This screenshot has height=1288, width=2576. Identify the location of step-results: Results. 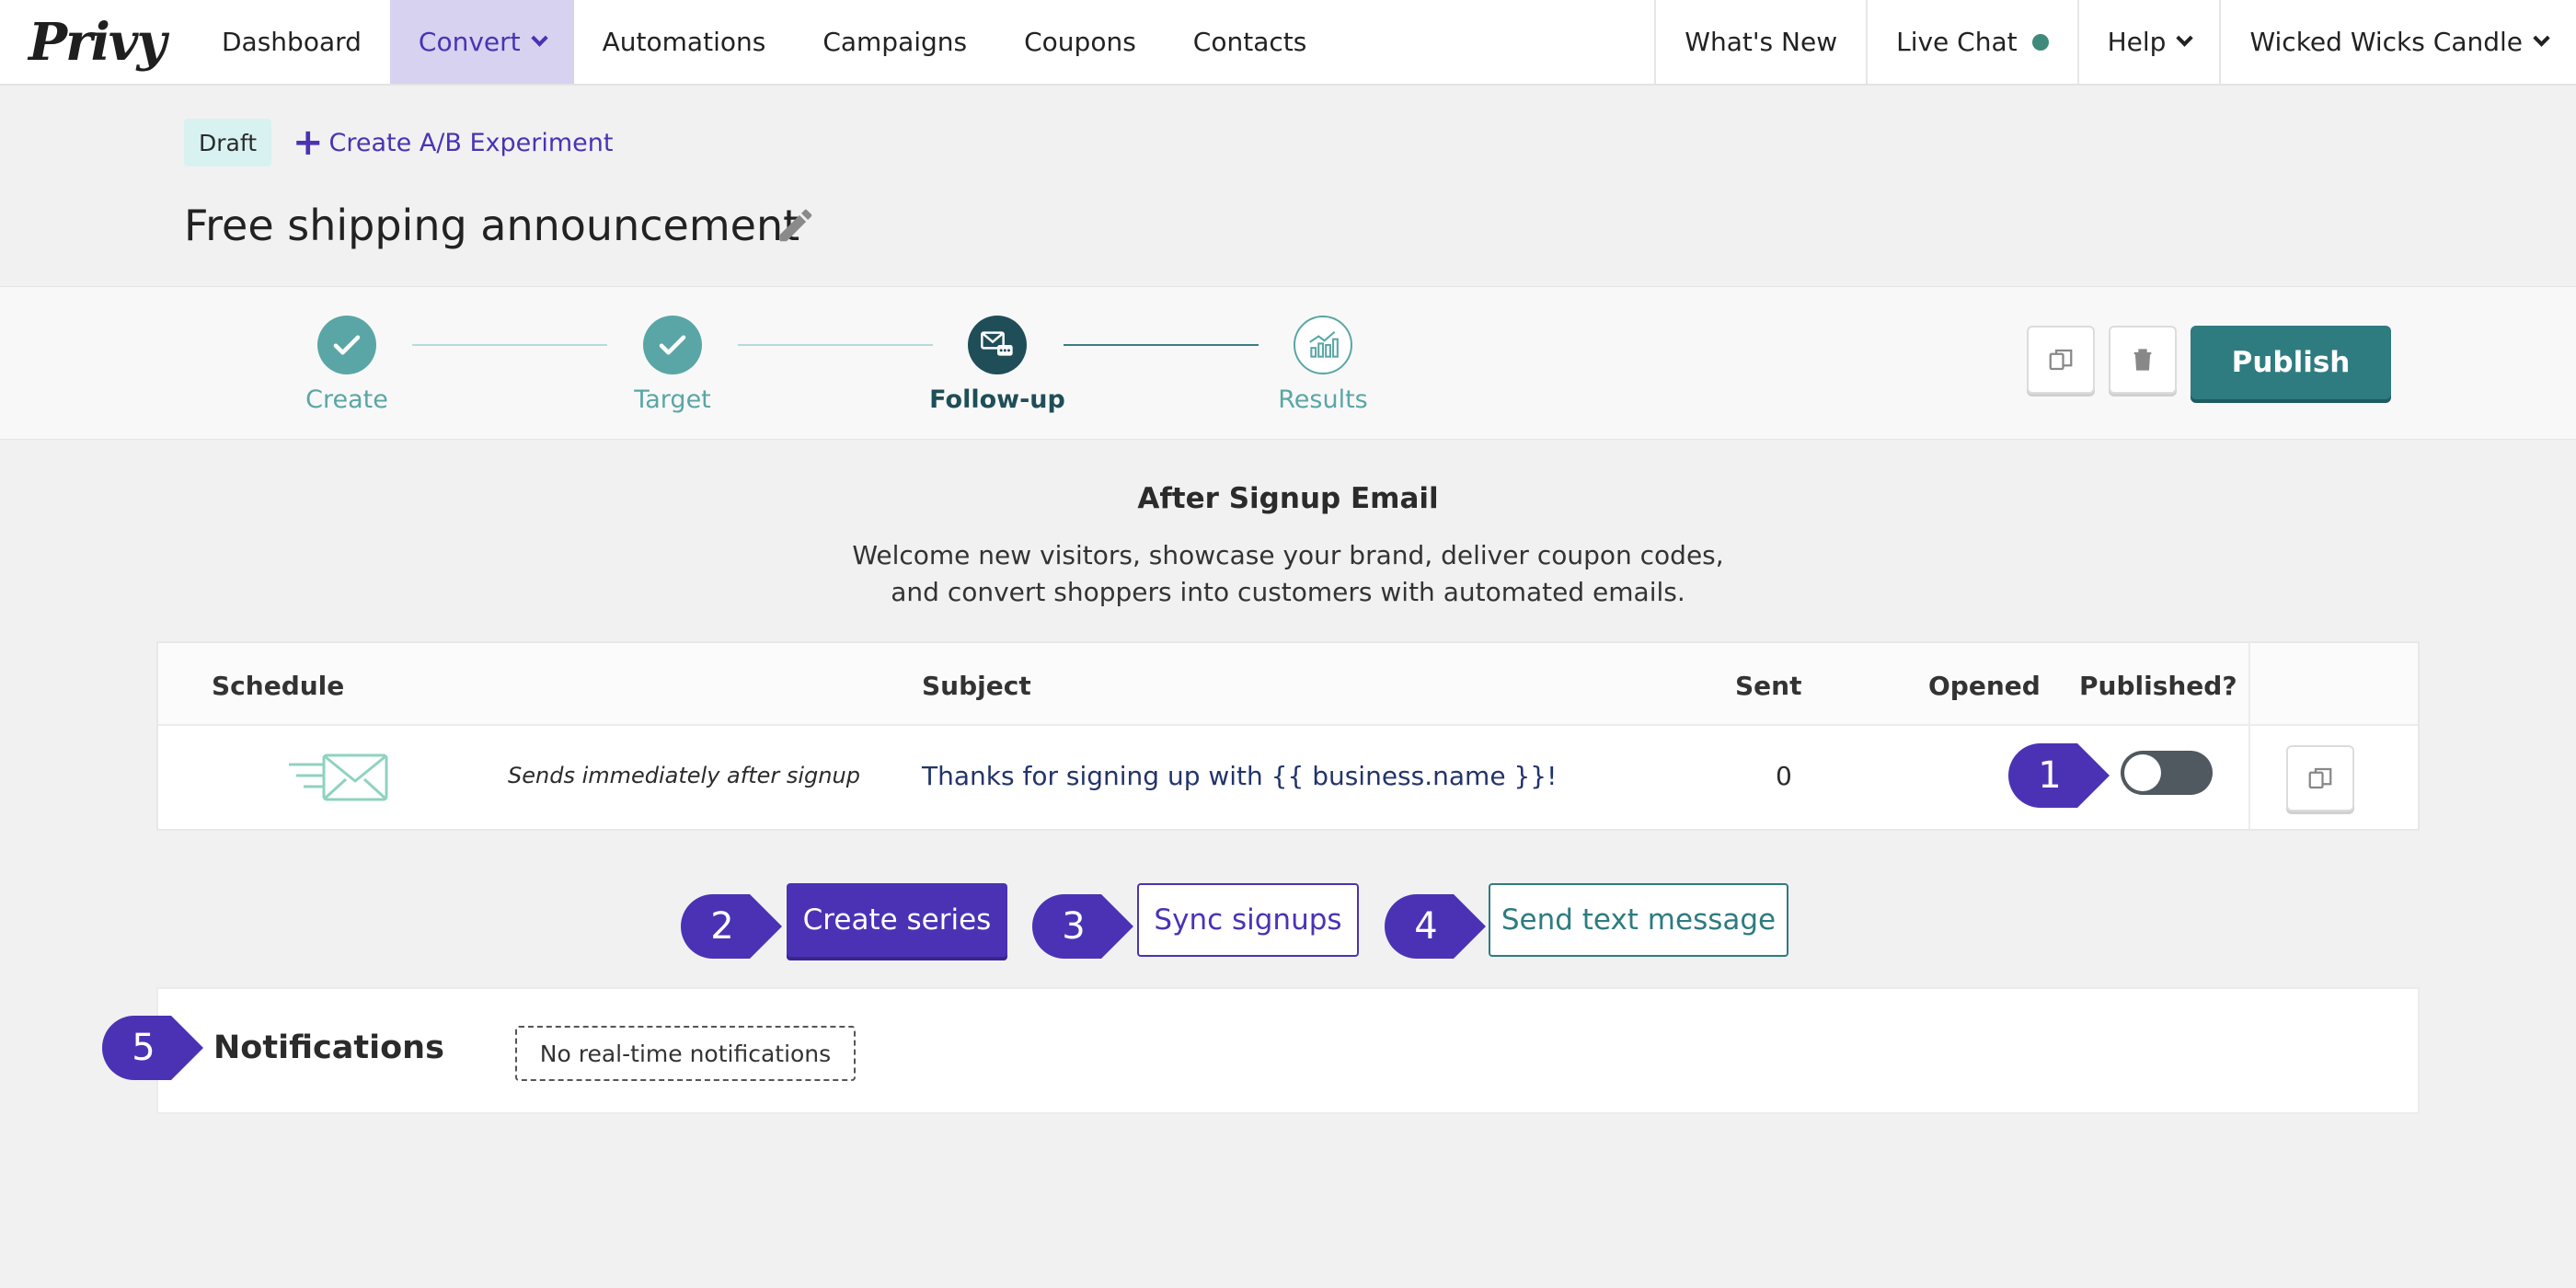
(1323, 365).